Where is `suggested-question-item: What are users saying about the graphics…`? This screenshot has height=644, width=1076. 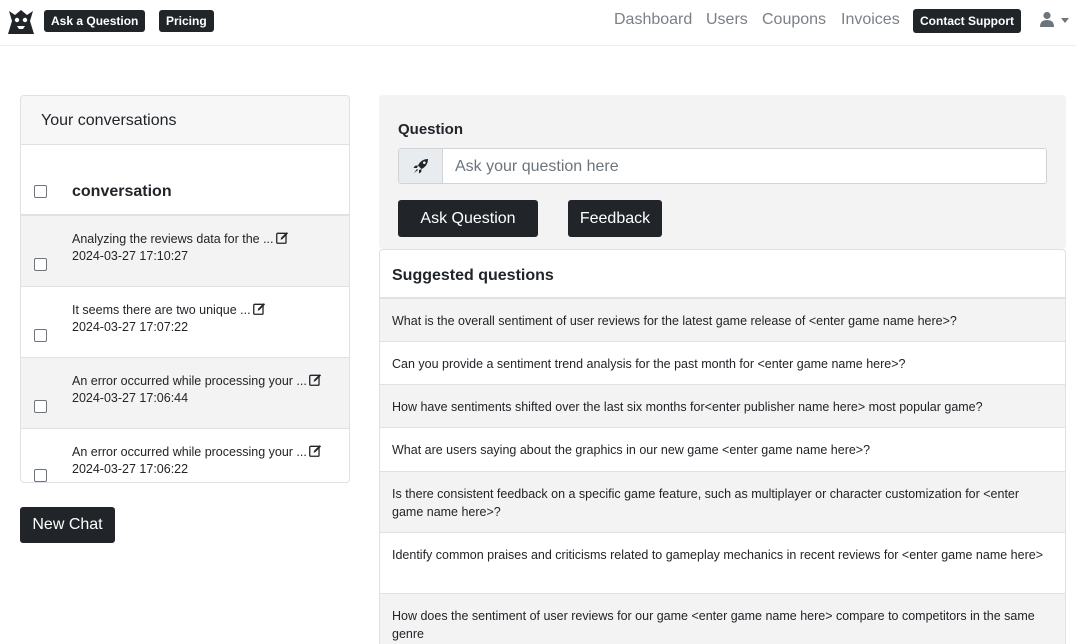 suggested-question-item: What are users saying about the graphics… is located at coordinates (722, 450).